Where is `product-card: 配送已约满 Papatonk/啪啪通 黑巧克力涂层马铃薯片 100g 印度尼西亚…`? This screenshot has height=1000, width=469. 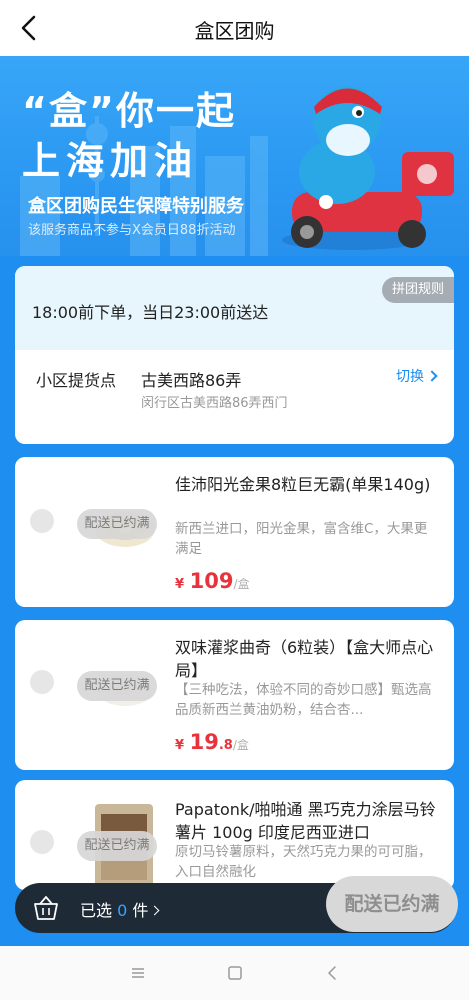
product-card: 配送已约满 Papatonk/啪啪通 黑巧克力涂层马铃薯片 100g 印度尼西亚… is located at coordinates (234, 835).